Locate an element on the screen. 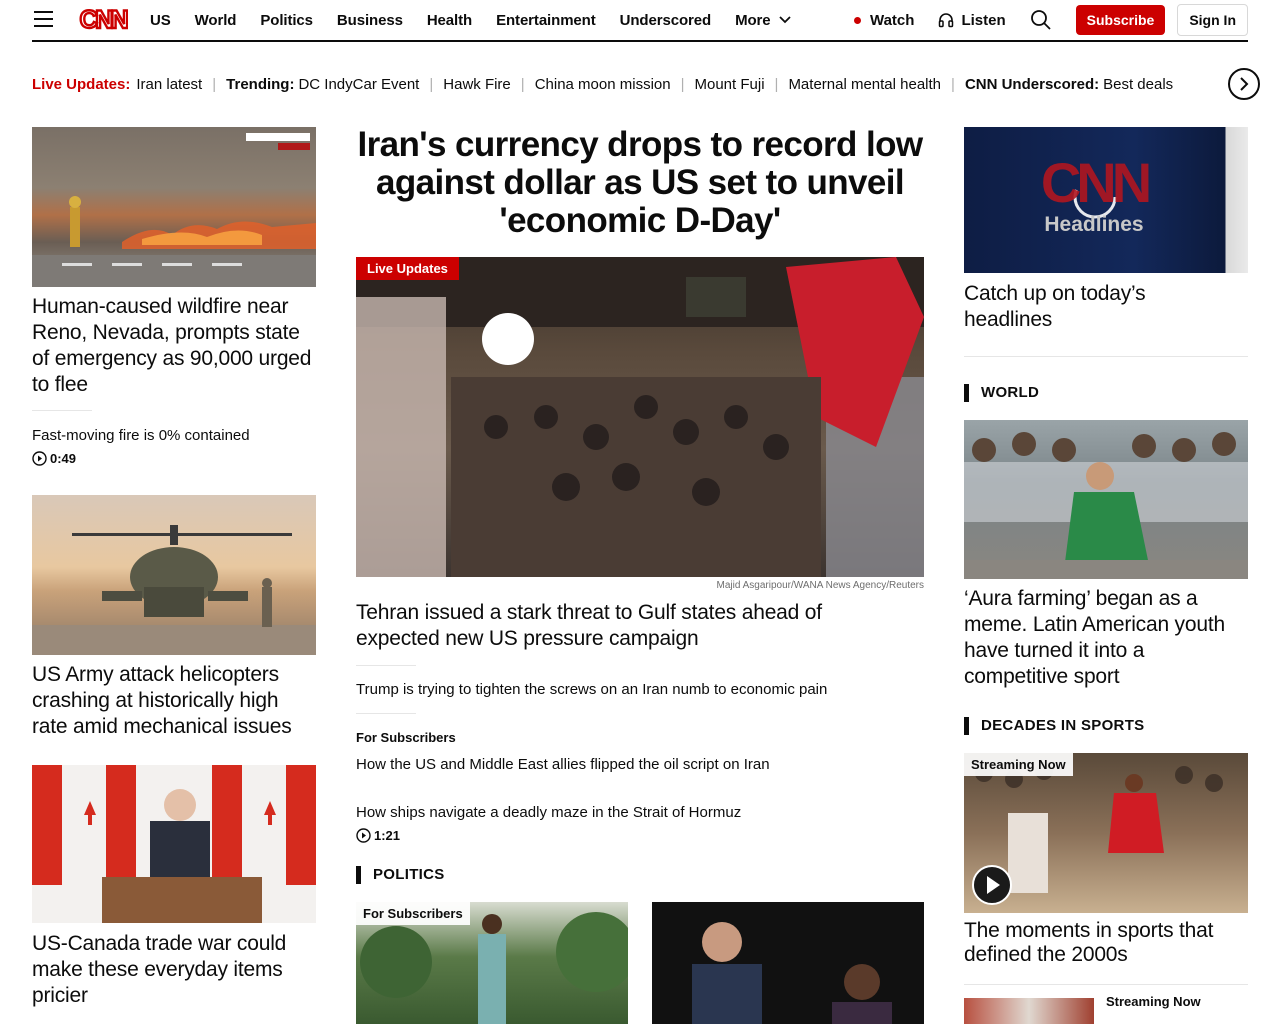 The width and height of the screenshot is (1280, 1024). wildfire-illustration is located at coordinates (174, 210).